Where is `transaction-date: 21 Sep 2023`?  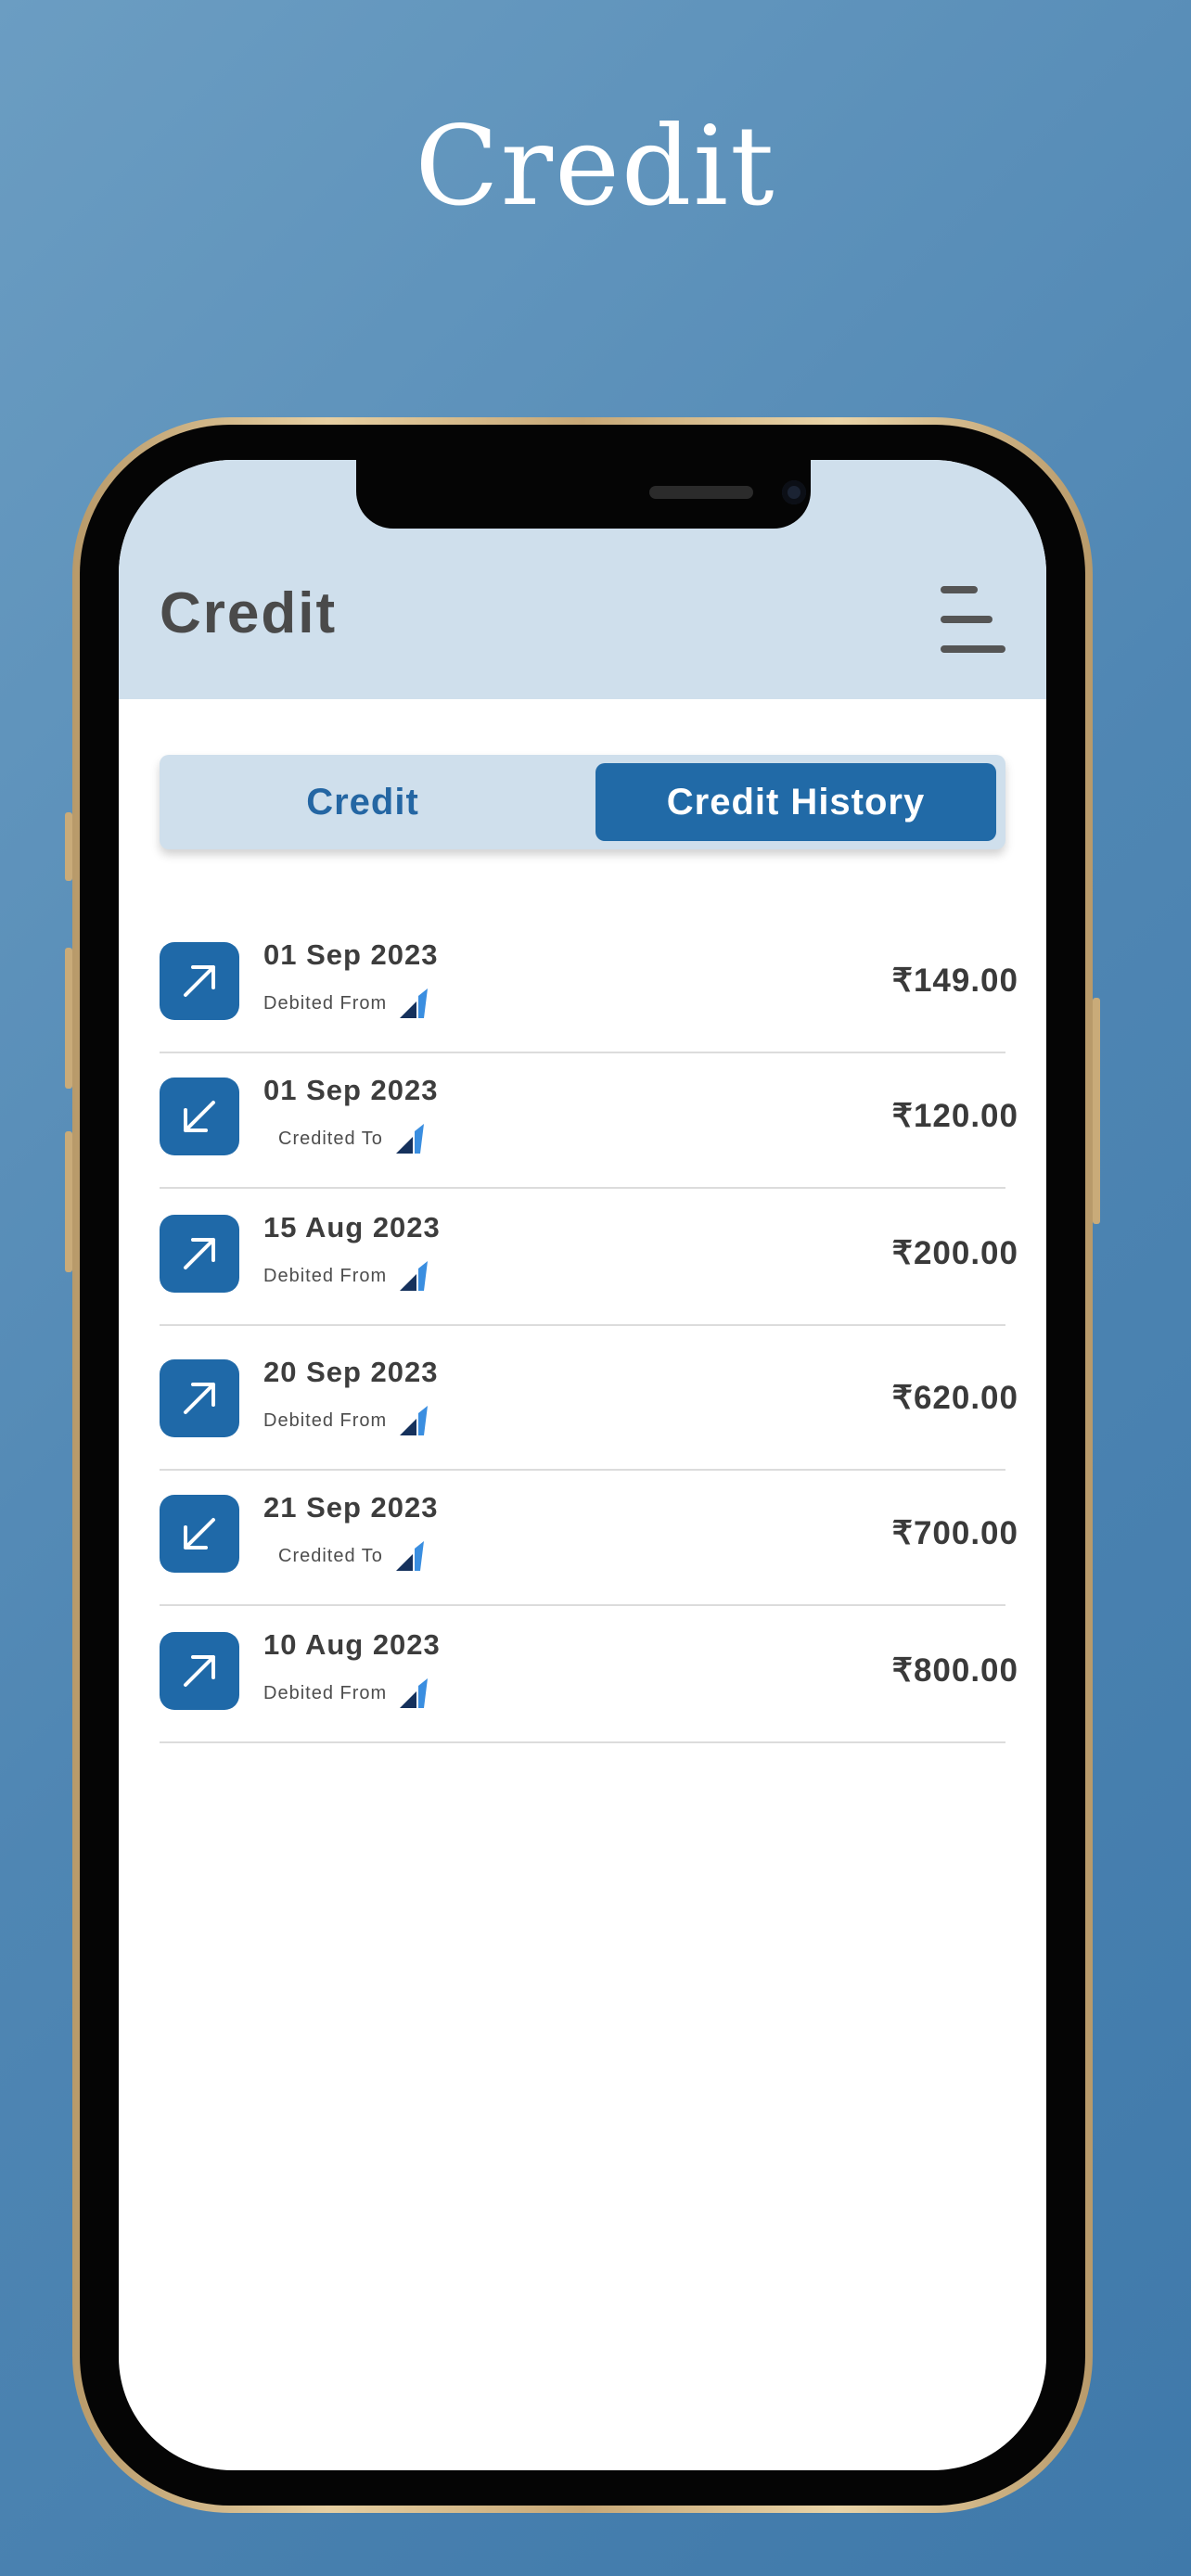
transaction-date: 21 Sep 2023 is located at coordinates (351, 1507).